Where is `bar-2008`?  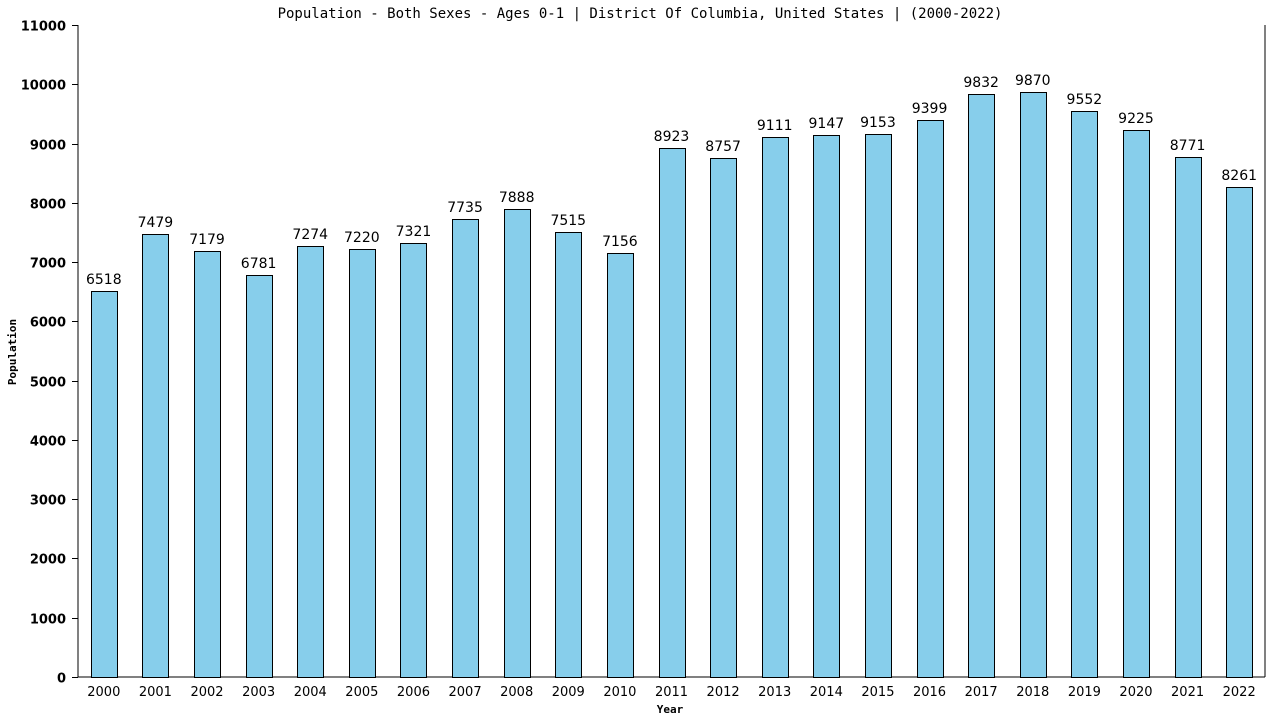
bar-2008 is located at coordinates (517, 443).